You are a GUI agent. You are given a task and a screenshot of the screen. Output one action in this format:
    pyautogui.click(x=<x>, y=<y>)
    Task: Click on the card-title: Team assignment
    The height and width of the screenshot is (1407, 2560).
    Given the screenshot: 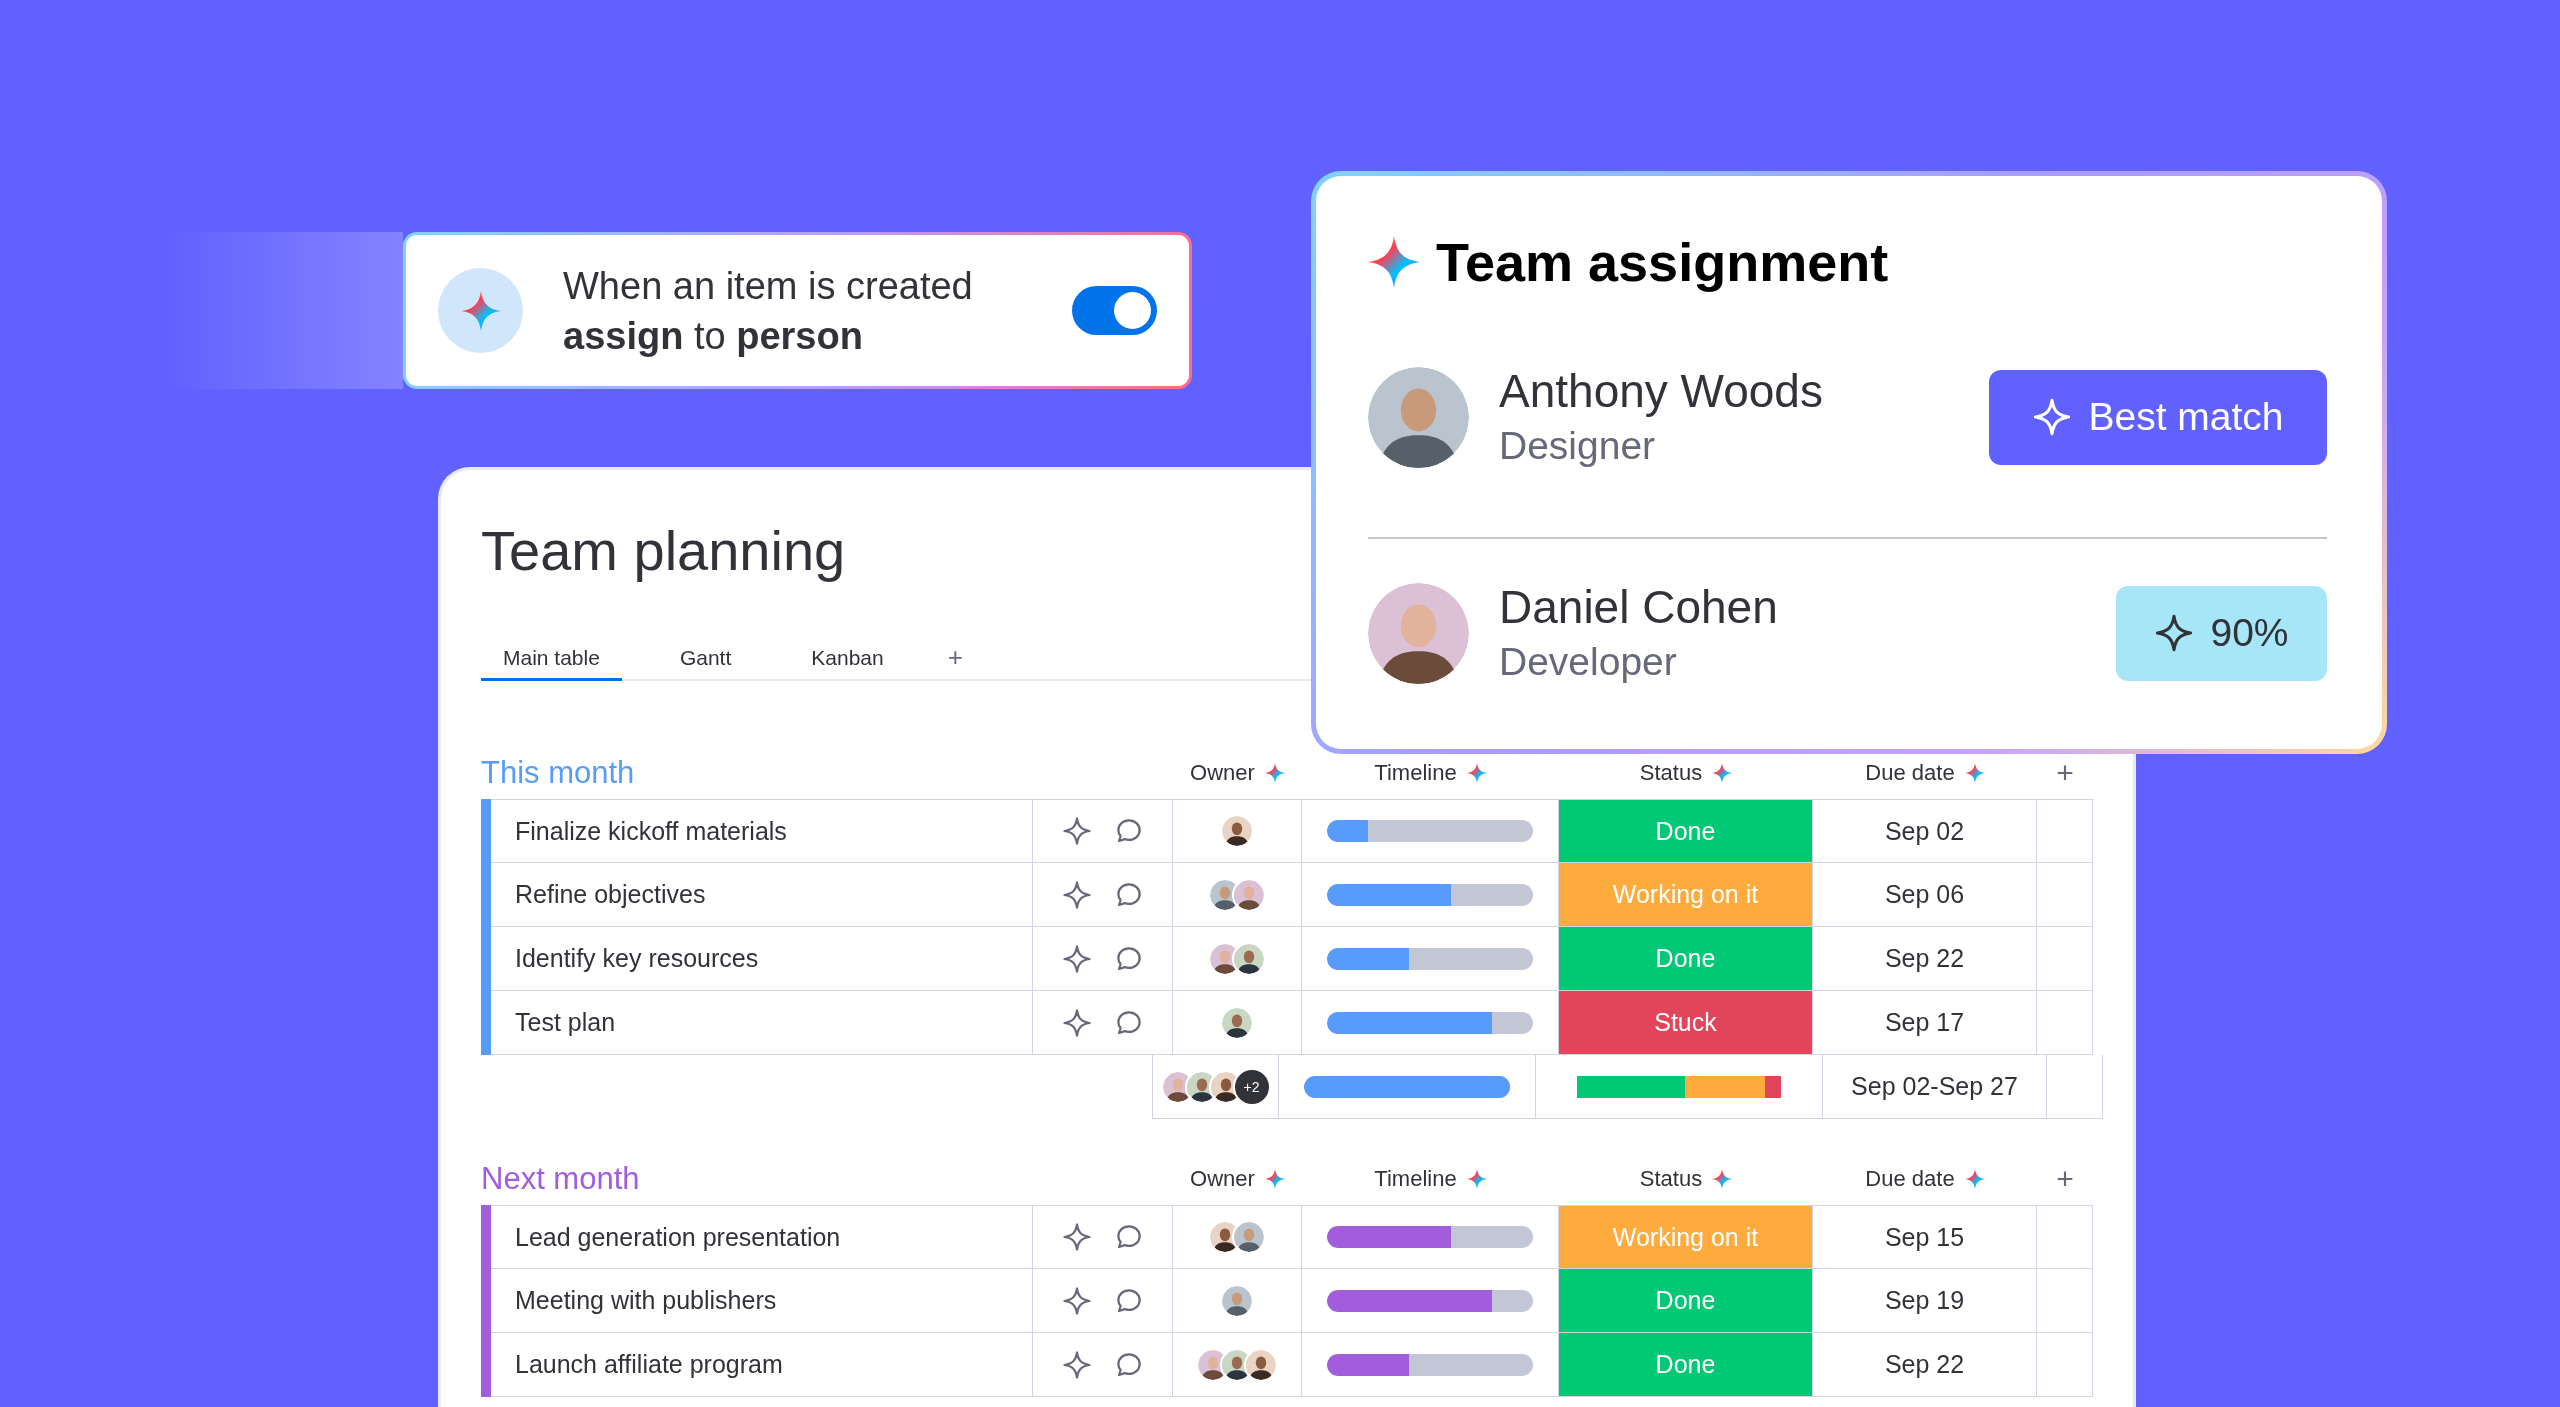 What is the action you would take?
    pyautogui.click(x=1662, y=262)
    